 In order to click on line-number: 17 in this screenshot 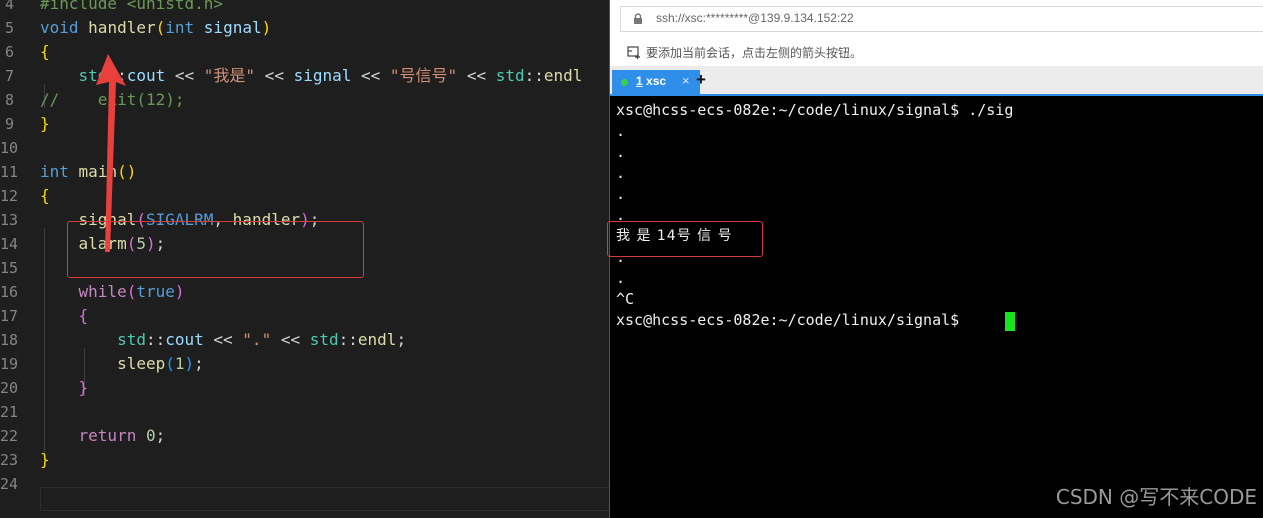, I will do `click(9, 316)`.